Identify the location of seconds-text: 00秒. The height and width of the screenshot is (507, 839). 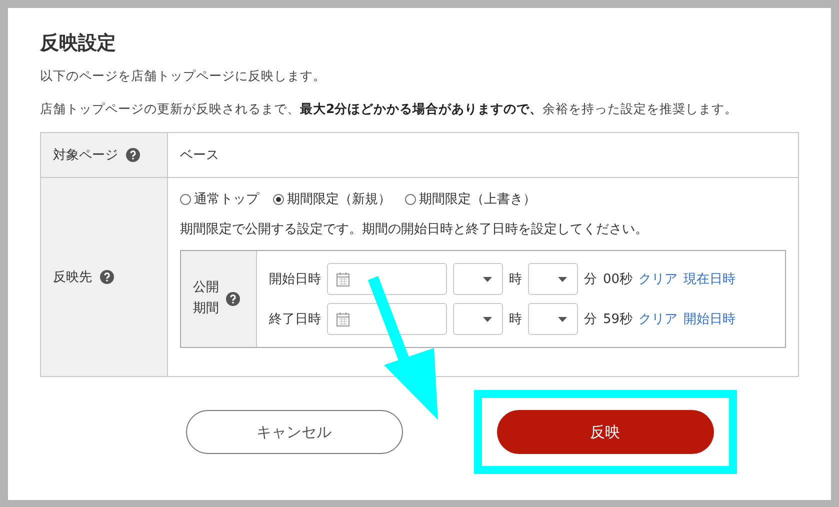
(618, 279).